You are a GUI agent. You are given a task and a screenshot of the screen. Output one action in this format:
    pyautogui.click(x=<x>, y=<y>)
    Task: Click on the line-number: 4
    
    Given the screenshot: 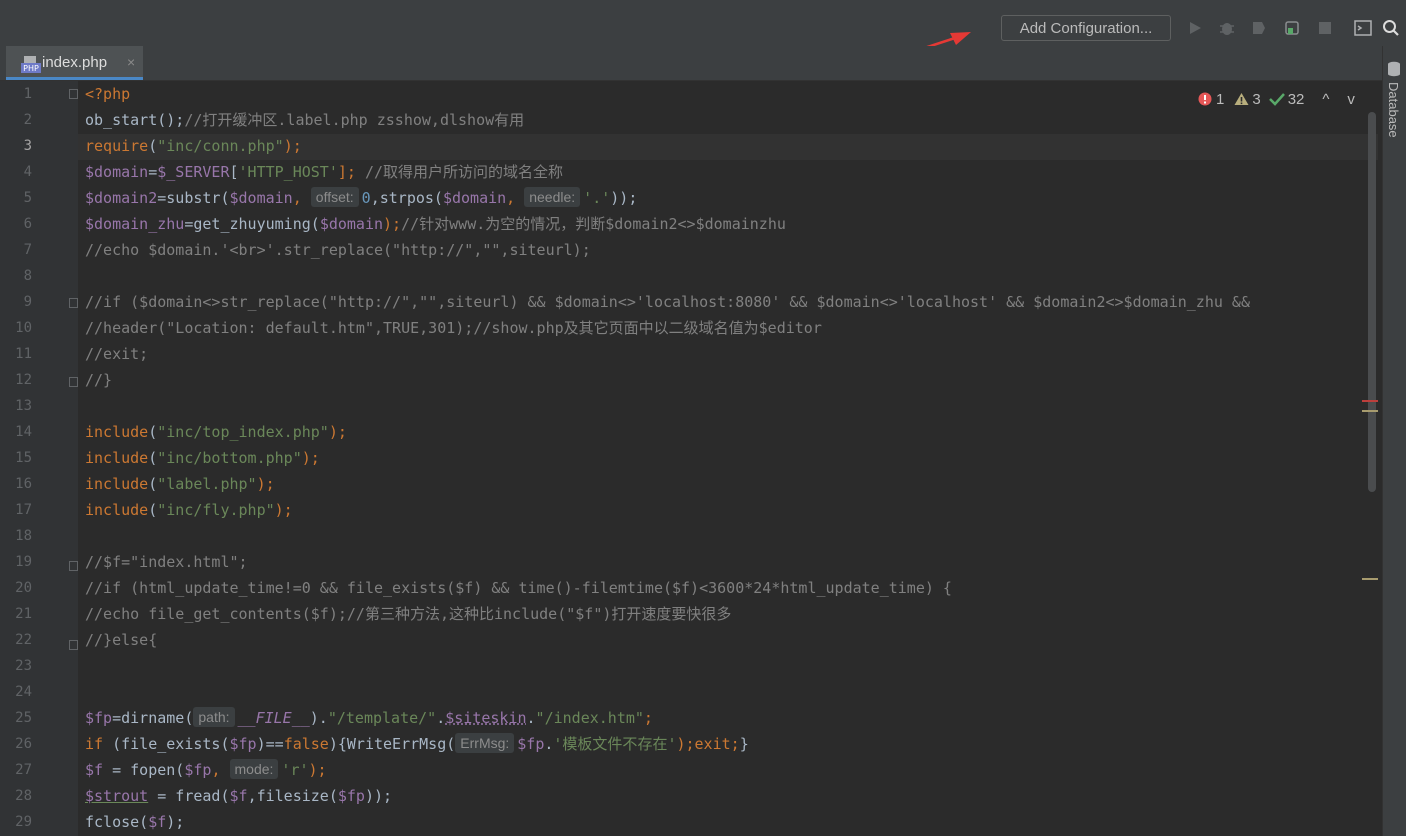 What is the action you would take?
    pyautogui.click(x=27, y=172)
    